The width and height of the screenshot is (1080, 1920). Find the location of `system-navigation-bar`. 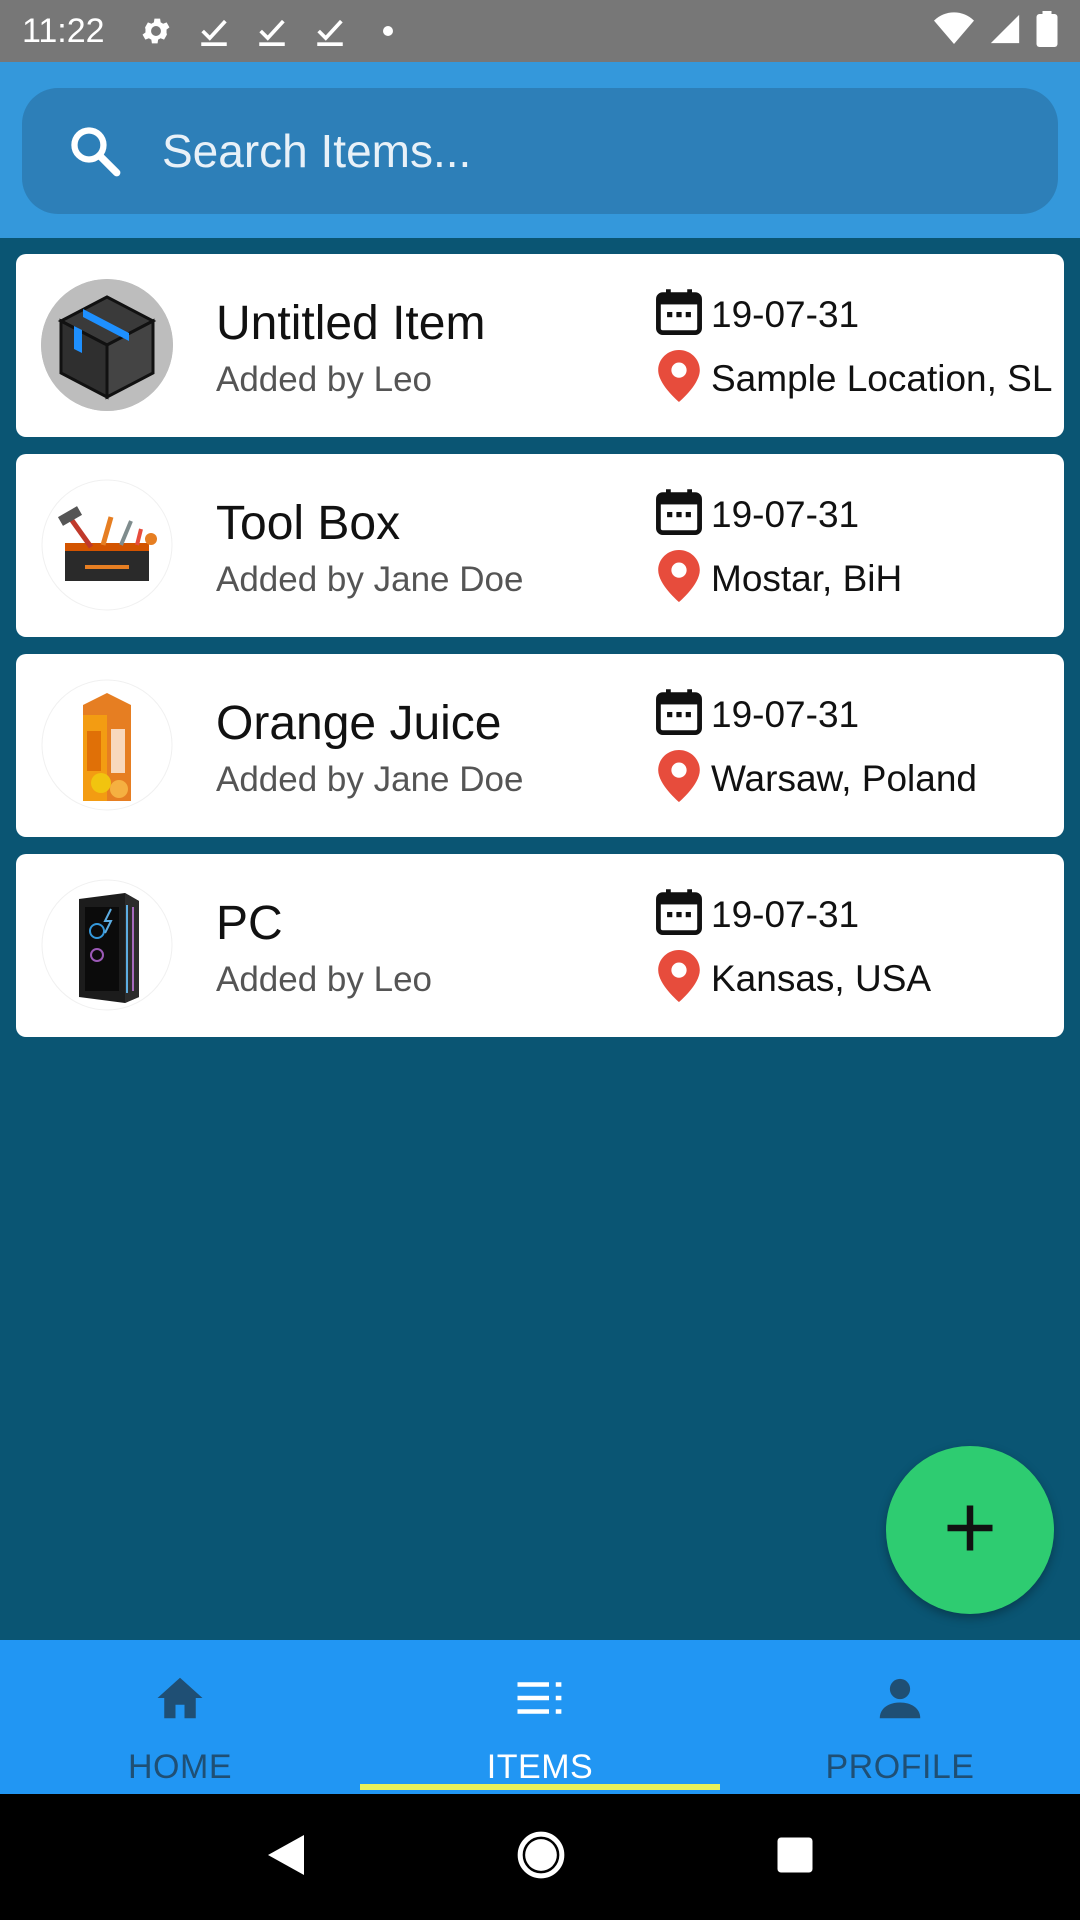

system-navigation-bar is located at coordinates (540, 1857).